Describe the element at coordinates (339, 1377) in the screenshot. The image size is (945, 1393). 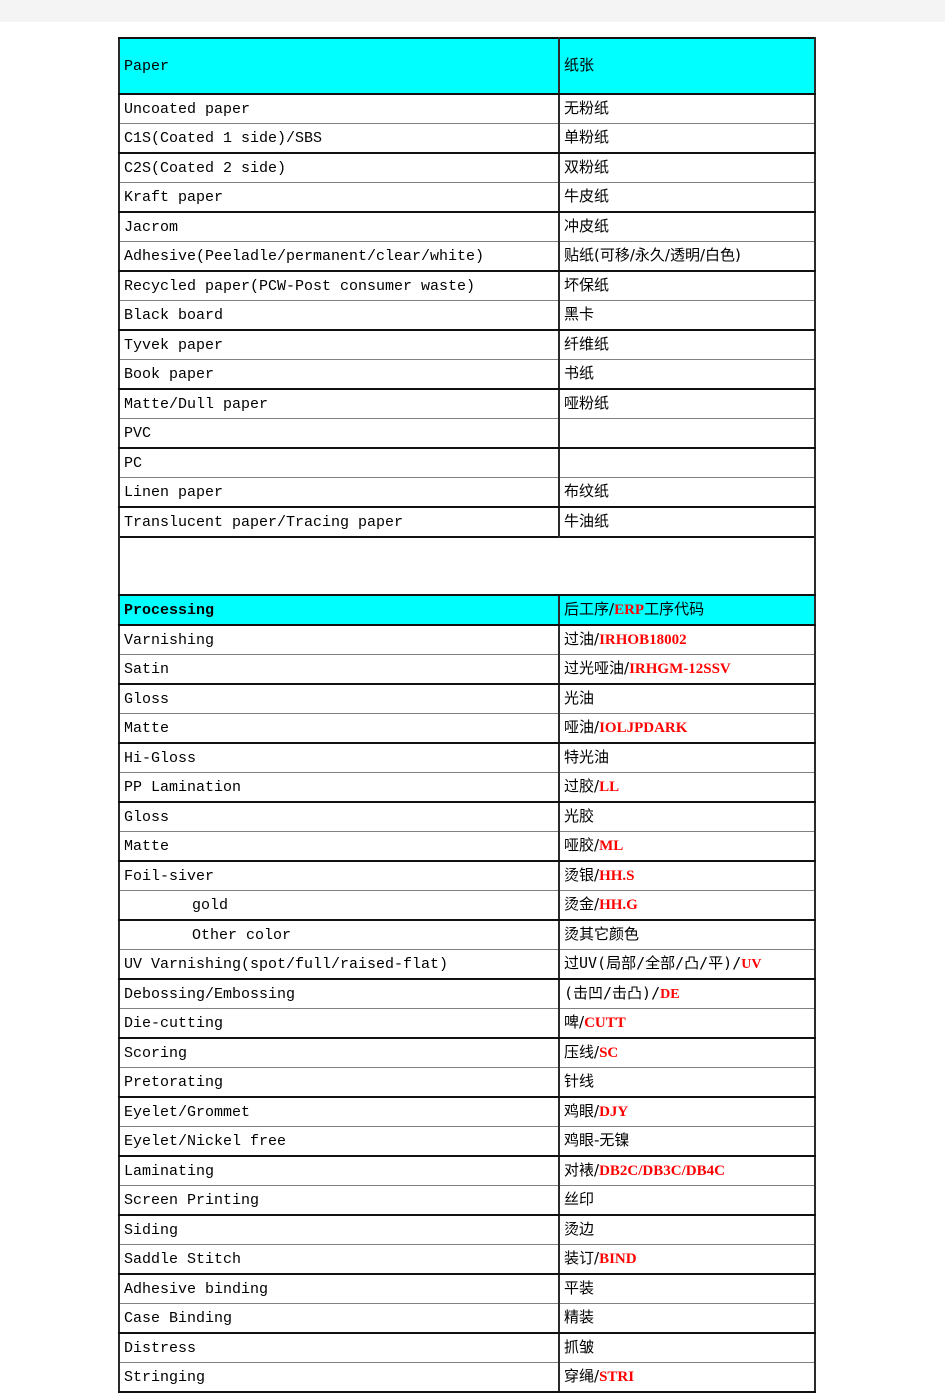
I see `processing-term-en-cell: Stringing` at that location.